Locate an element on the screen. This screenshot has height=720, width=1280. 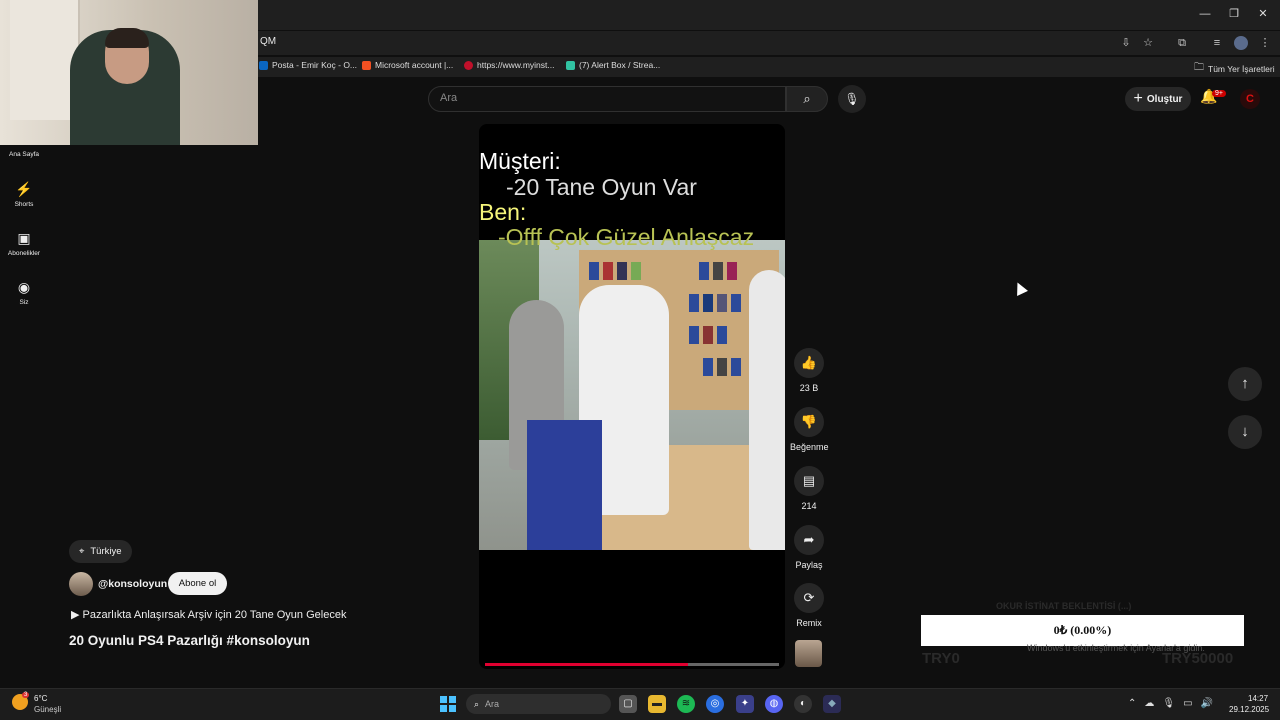
url-text: QM is located at coordinates (268, 41).